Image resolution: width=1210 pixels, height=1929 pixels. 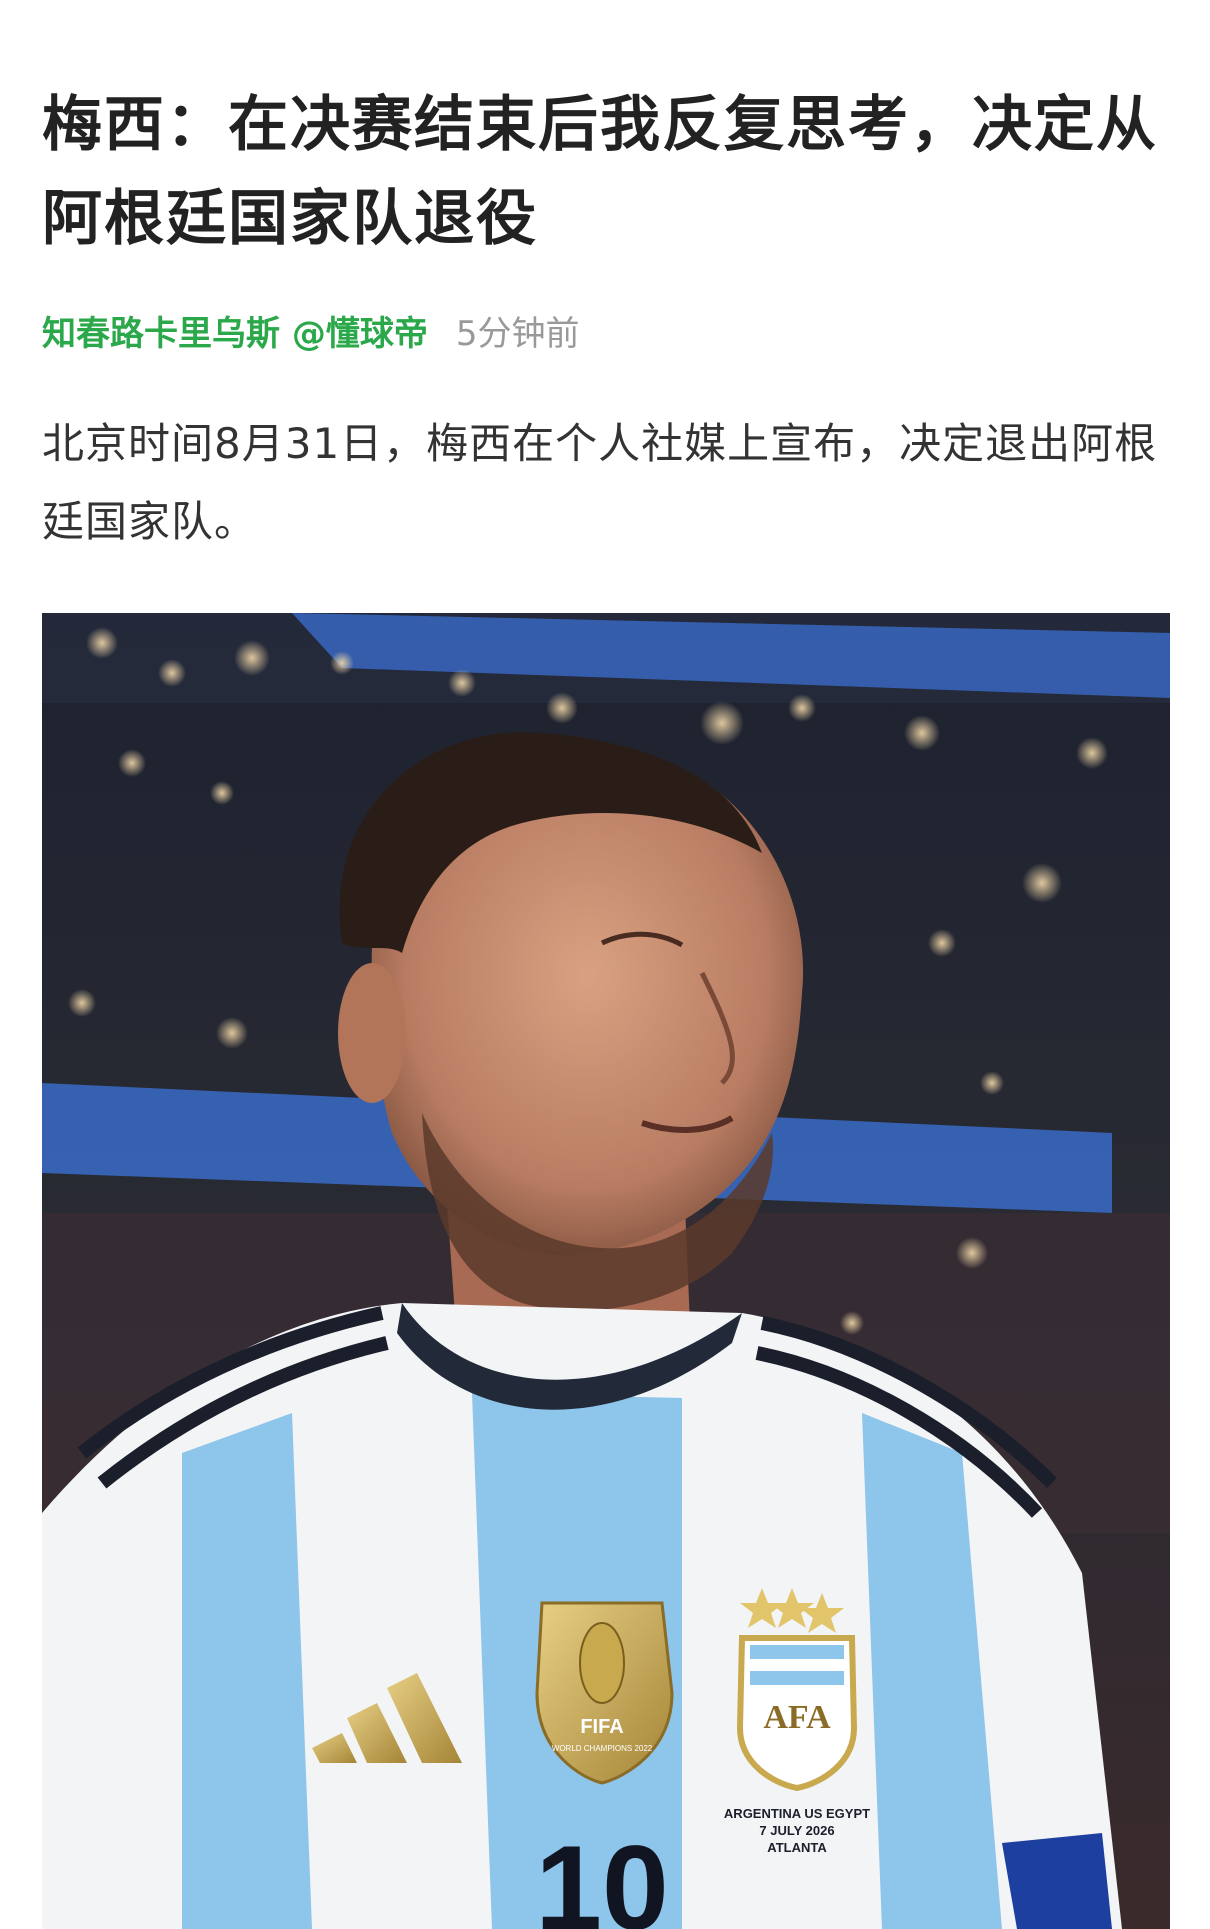 I want to click on ear, so click(x=372, y=1033).